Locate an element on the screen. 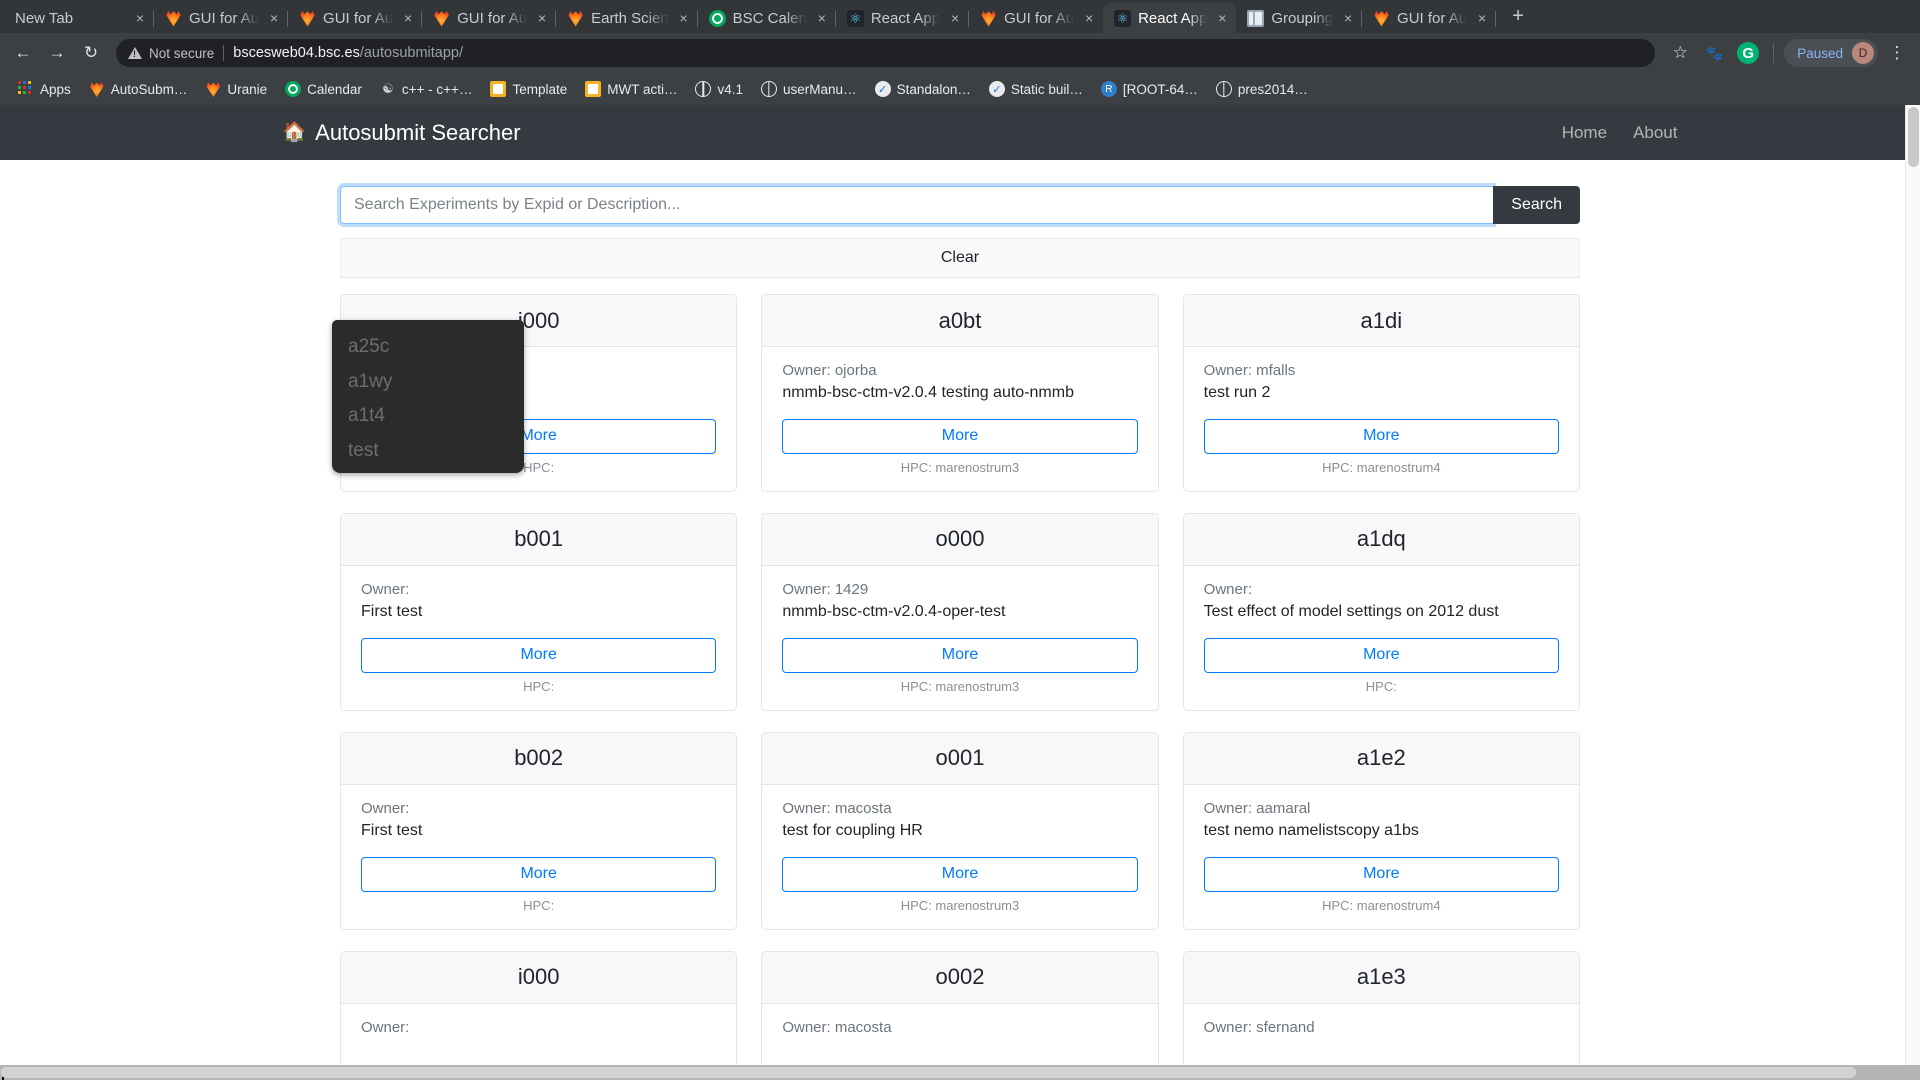 The image size is (1920, 1080). tab-title: BSC Calen is located at coordinates (769, 18).